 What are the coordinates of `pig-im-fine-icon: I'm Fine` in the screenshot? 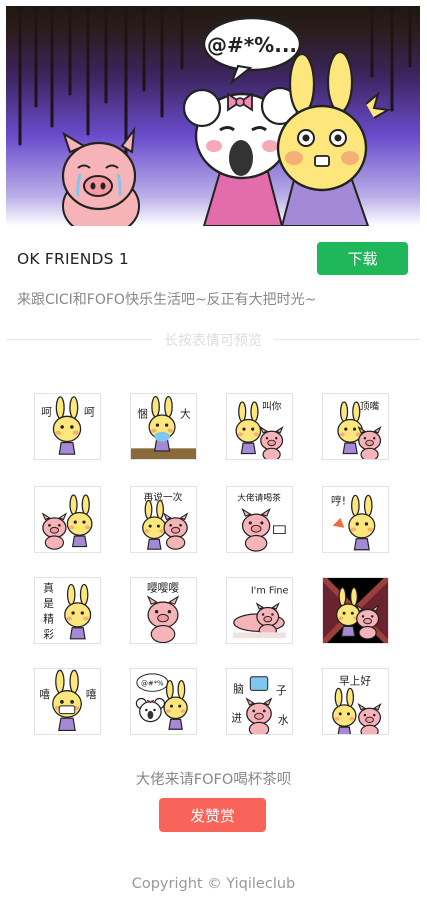 It's located at (260, 612).